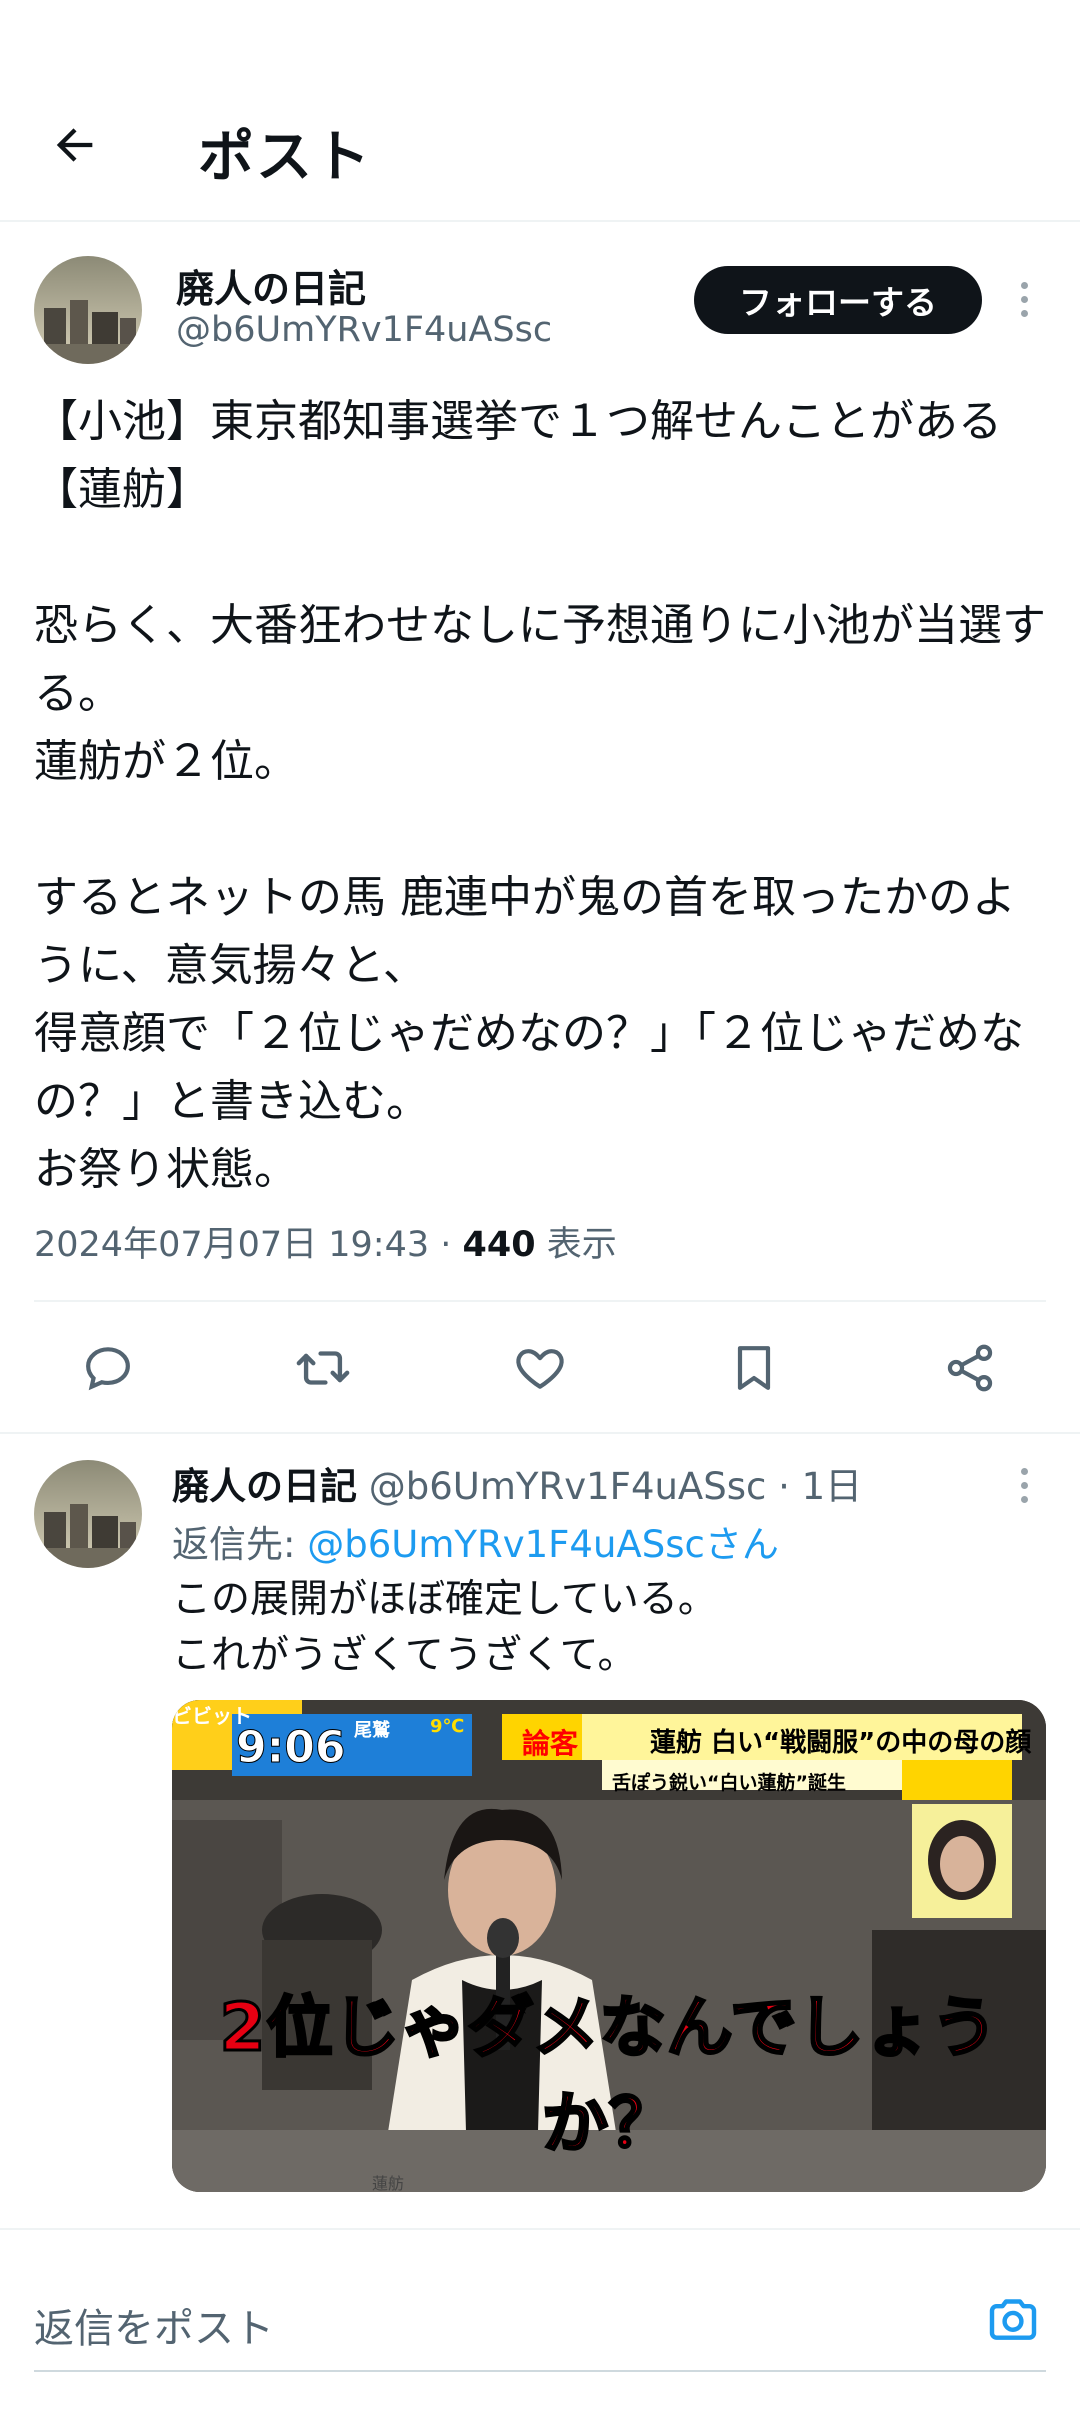  What do you see at coordinates (540, 111) in the screenshot?
I see `top-bar: ポスト` at bounding box center [540, 111].